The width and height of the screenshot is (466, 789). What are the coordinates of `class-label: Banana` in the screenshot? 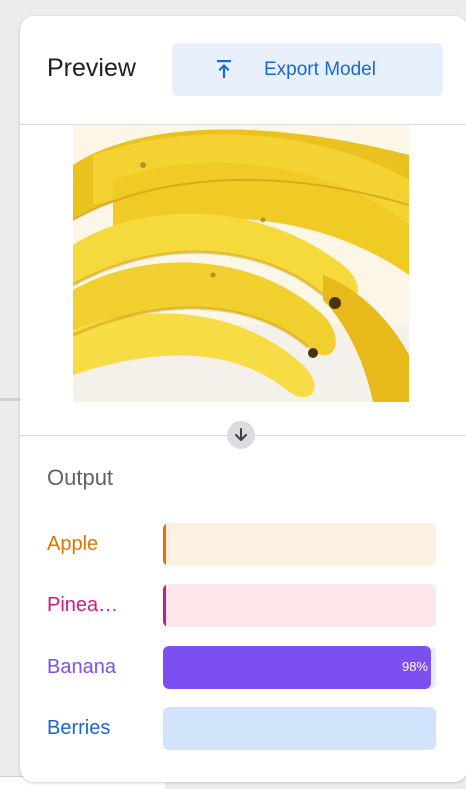 It's located at (81, 667).